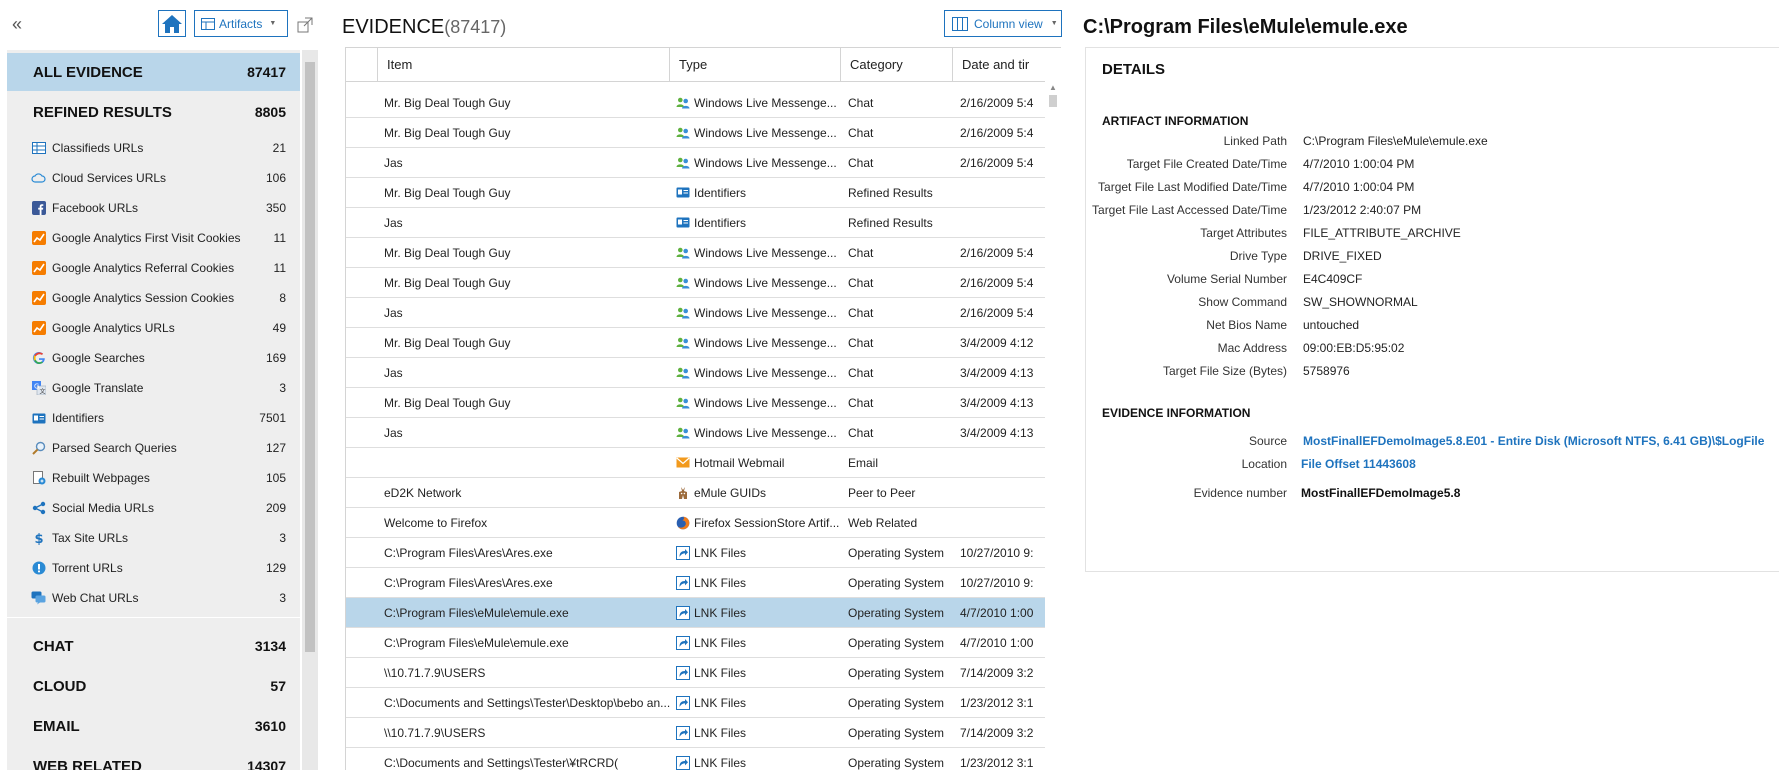 The image size is (1779, 770). I want to click on cell-category: Operating System, so click(896, 642).